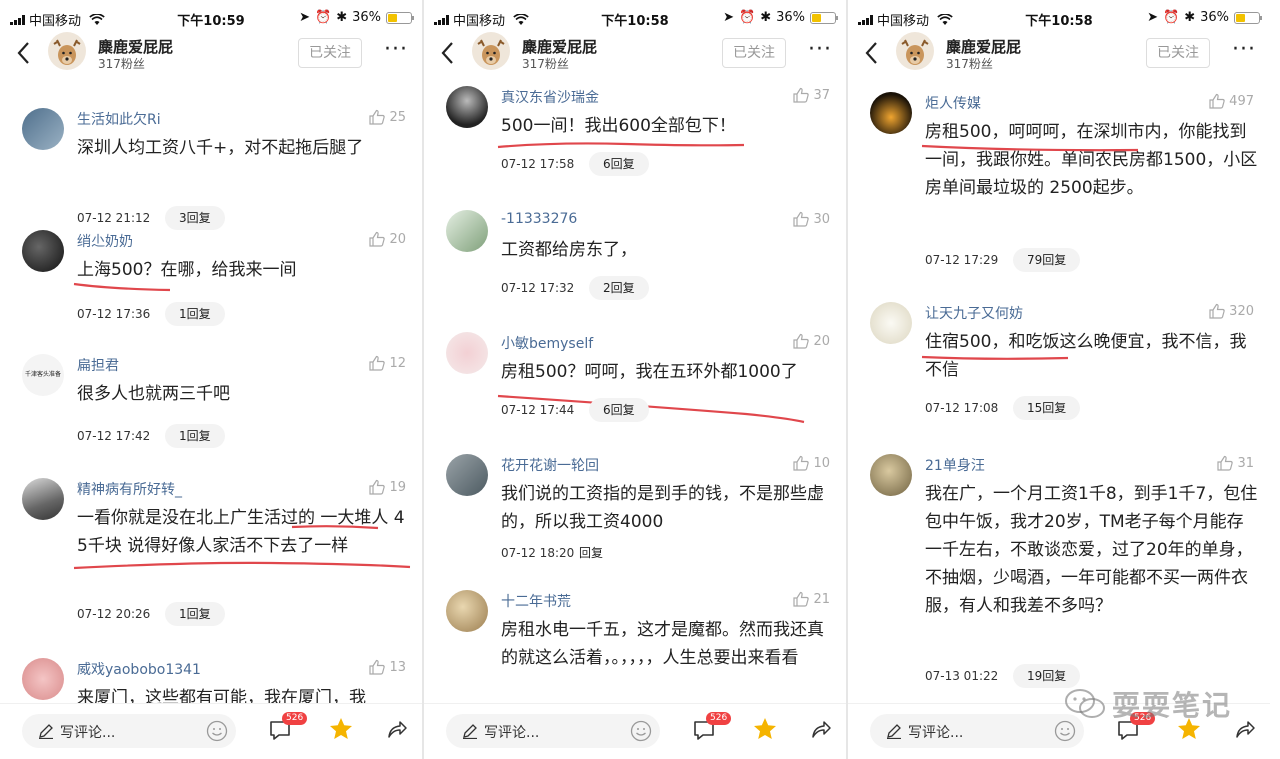 The image size is (1280, 759). I want to click on like-button: 19, so click(387, 487).